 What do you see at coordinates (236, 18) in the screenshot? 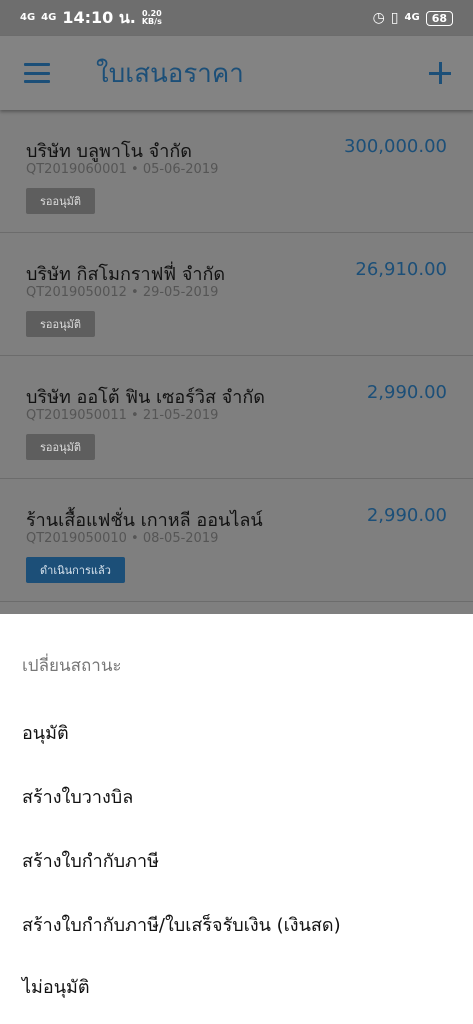
I see `status-bar: 4G 4G 14:10 น. 0.20 KB/s ◷ ▯ 4G 68` at bounding box center [236, 18].